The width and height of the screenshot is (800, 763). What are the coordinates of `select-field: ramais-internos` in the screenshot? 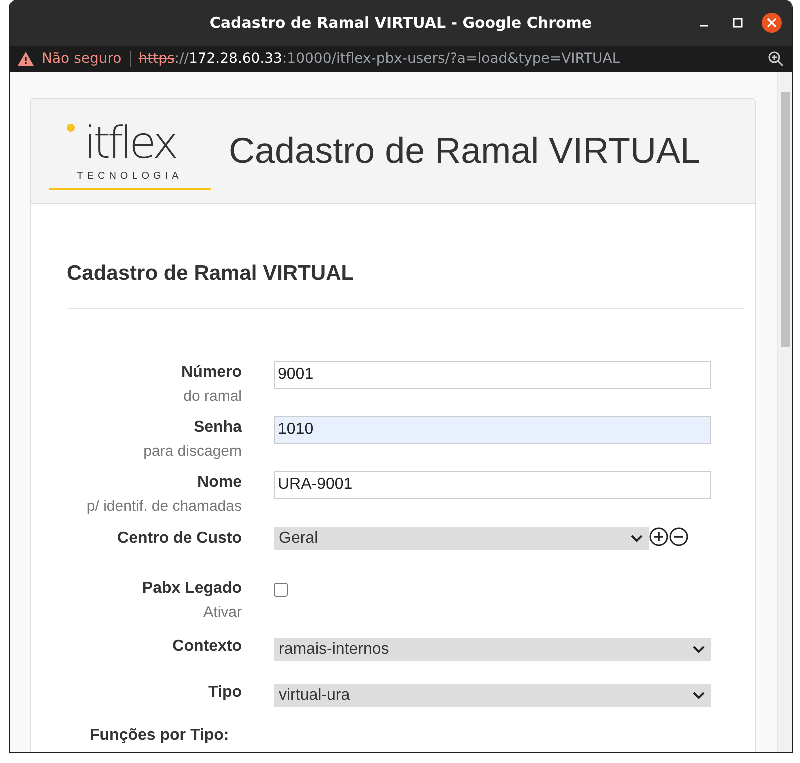 It's located at (492, 649).